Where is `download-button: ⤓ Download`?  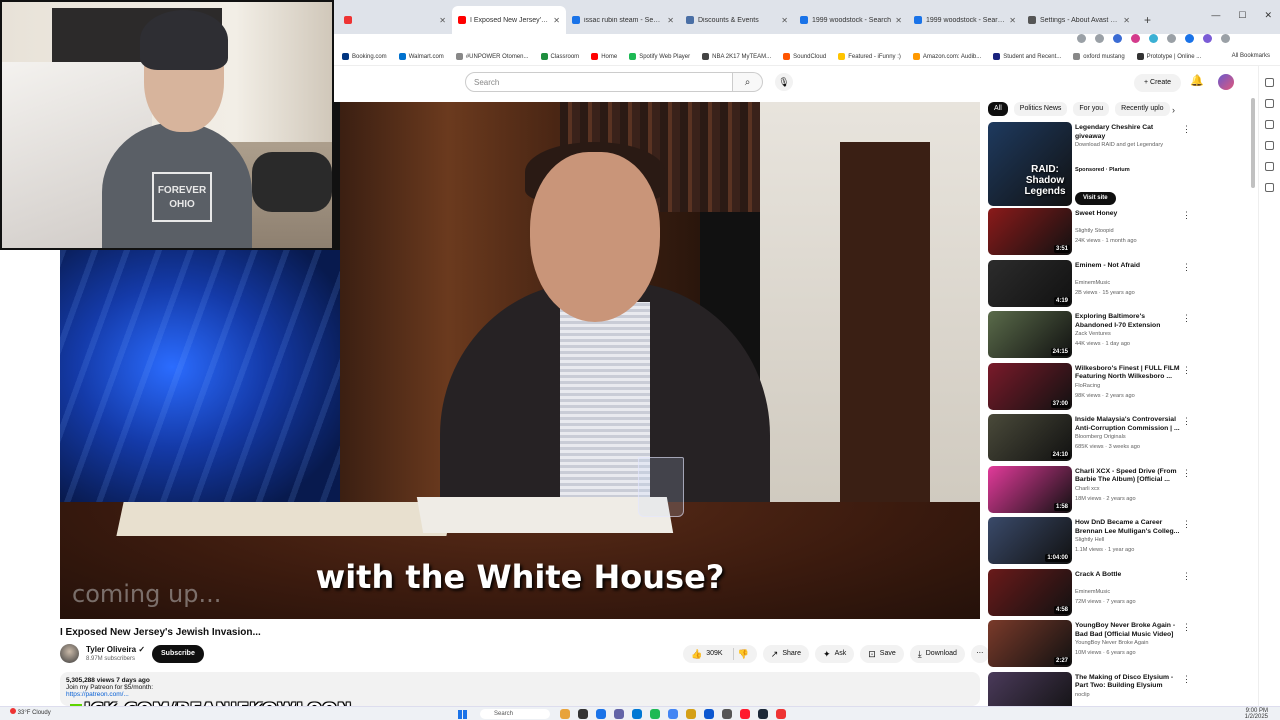
download-button: ⤓ Download is located at coordinates (937, 654).